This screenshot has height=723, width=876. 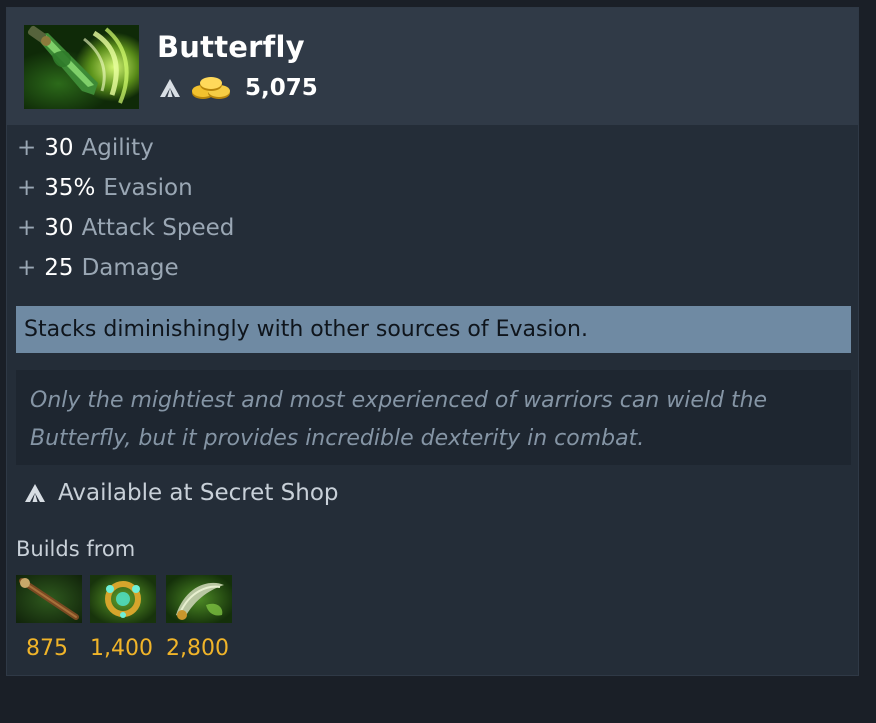 What do you see at coordinates (197, 648) in the screenshot?
I see `component-cost: 2,800` at bounding box center [197, 648].